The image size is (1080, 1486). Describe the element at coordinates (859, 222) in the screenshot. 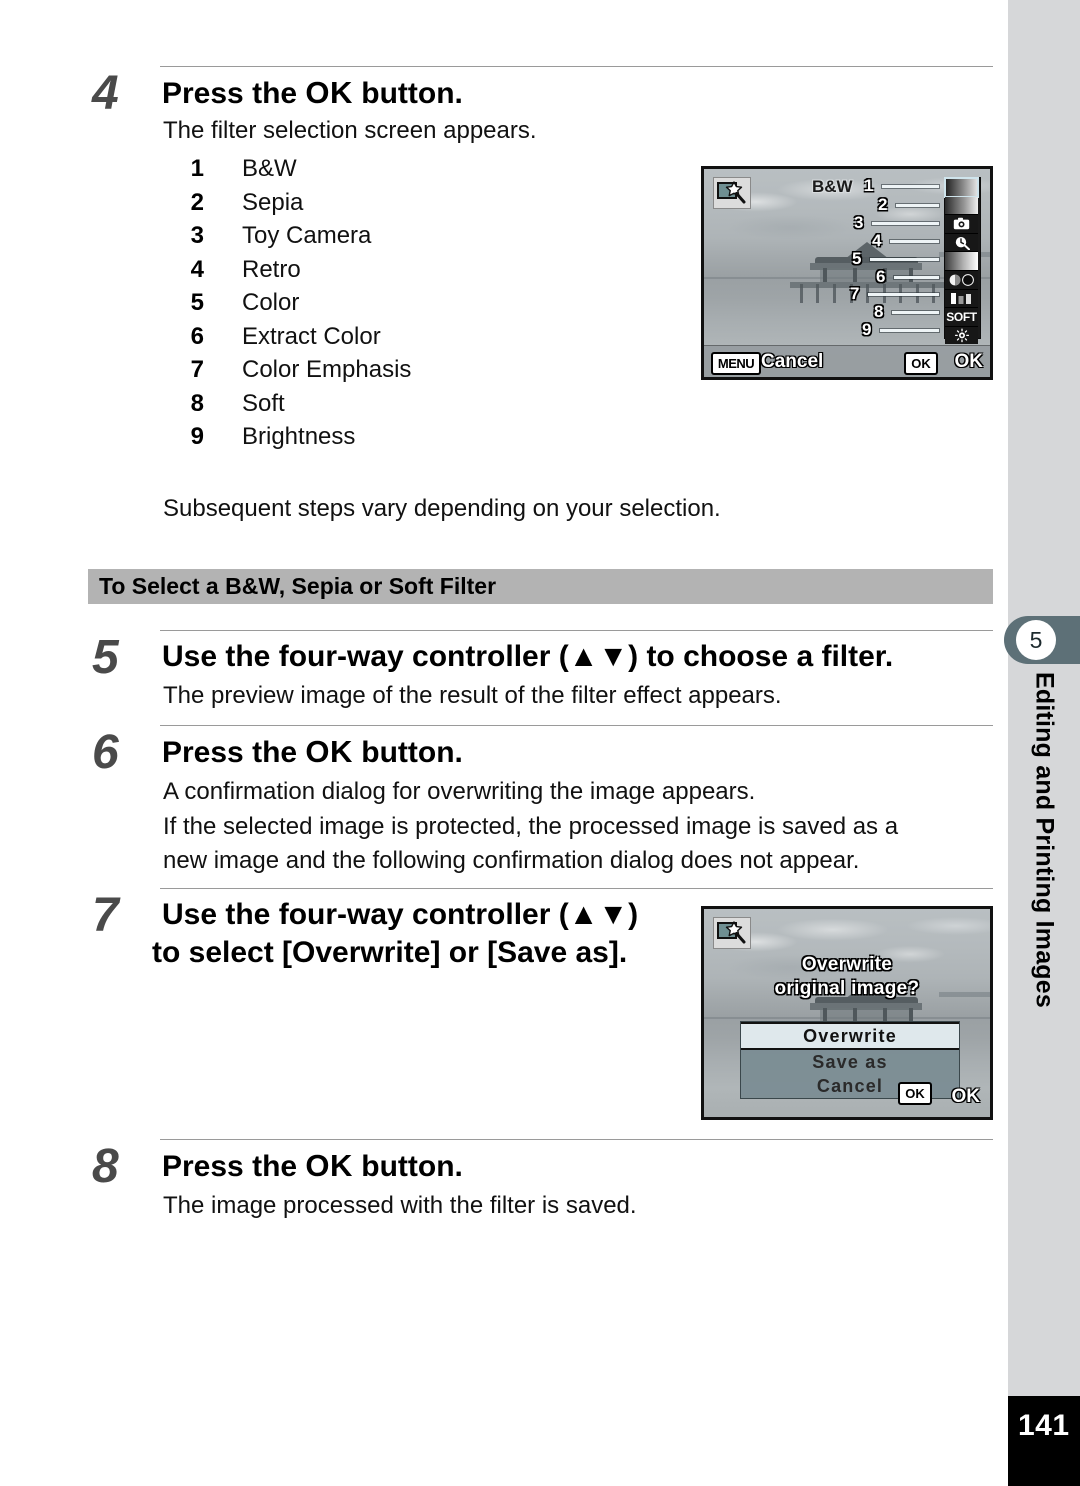

I see `callout-number: 3` at that location.